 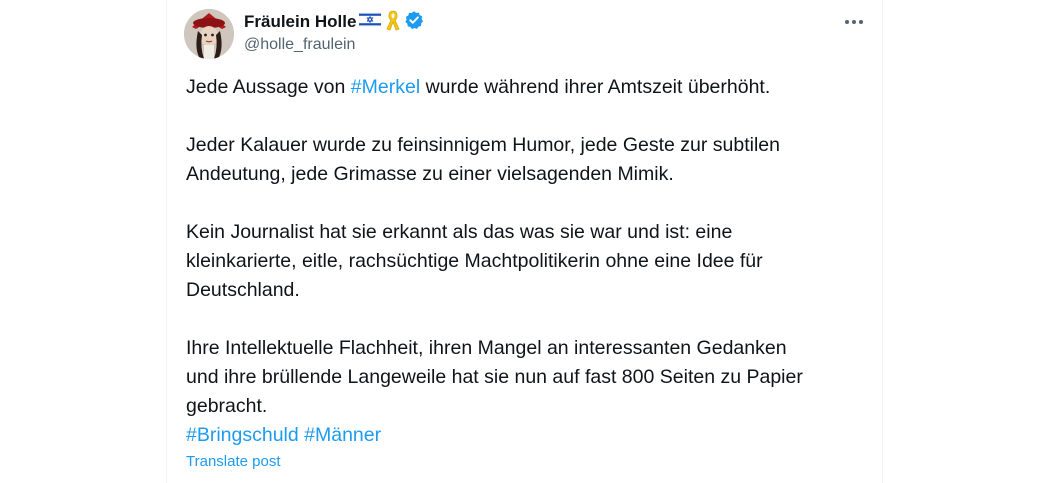 What do you see at coordinates (299, 45) in the screenshot?
I see `author-handle: @holle_fraulein` at bounding box center [299, 45].